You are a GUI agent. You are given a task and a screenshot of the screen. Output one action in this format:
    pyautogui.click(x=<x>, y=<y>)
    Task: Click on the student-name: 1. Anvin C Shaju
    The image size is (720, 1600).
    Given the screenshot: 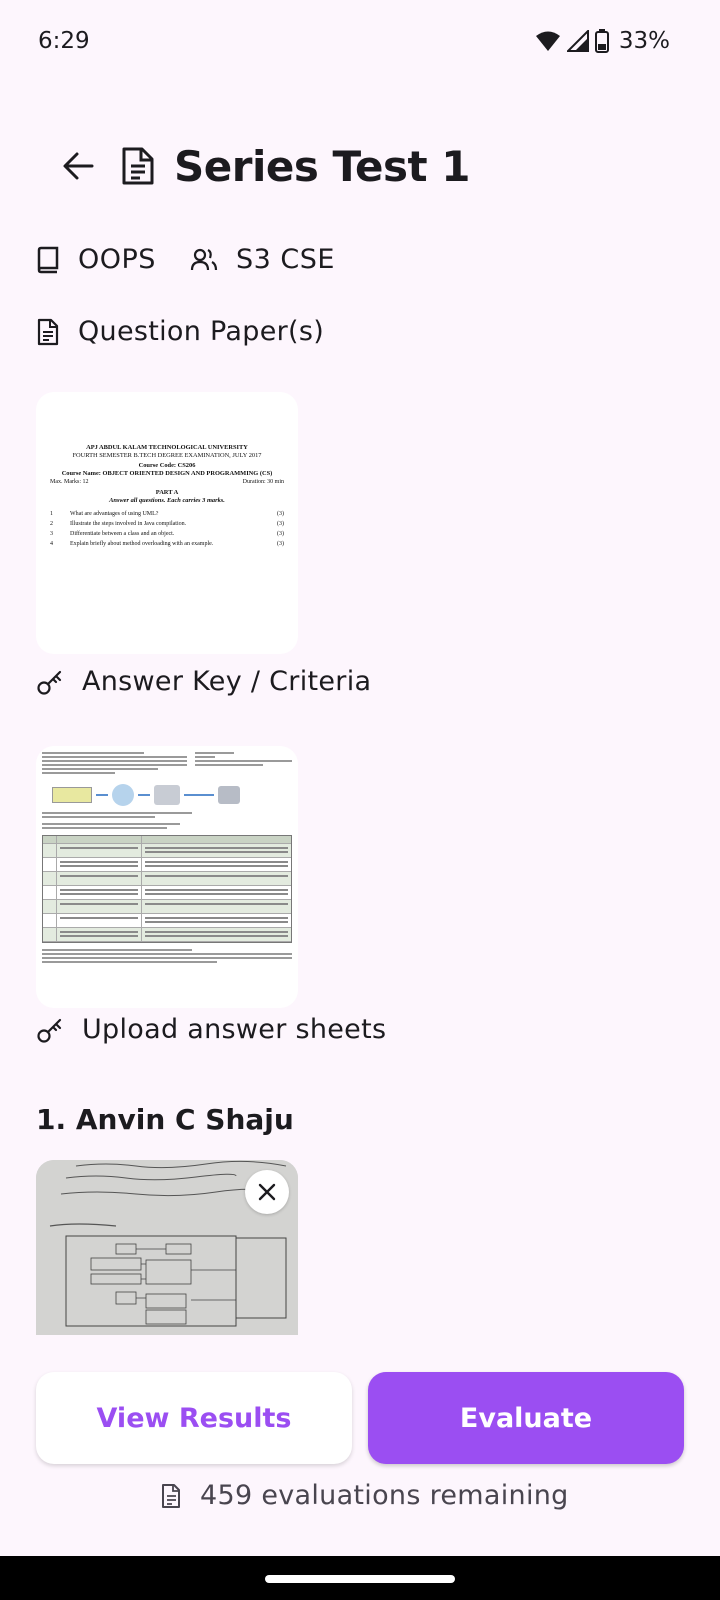 What is the action you would take?
    pyautogui.click(x=165, y=1119)
    